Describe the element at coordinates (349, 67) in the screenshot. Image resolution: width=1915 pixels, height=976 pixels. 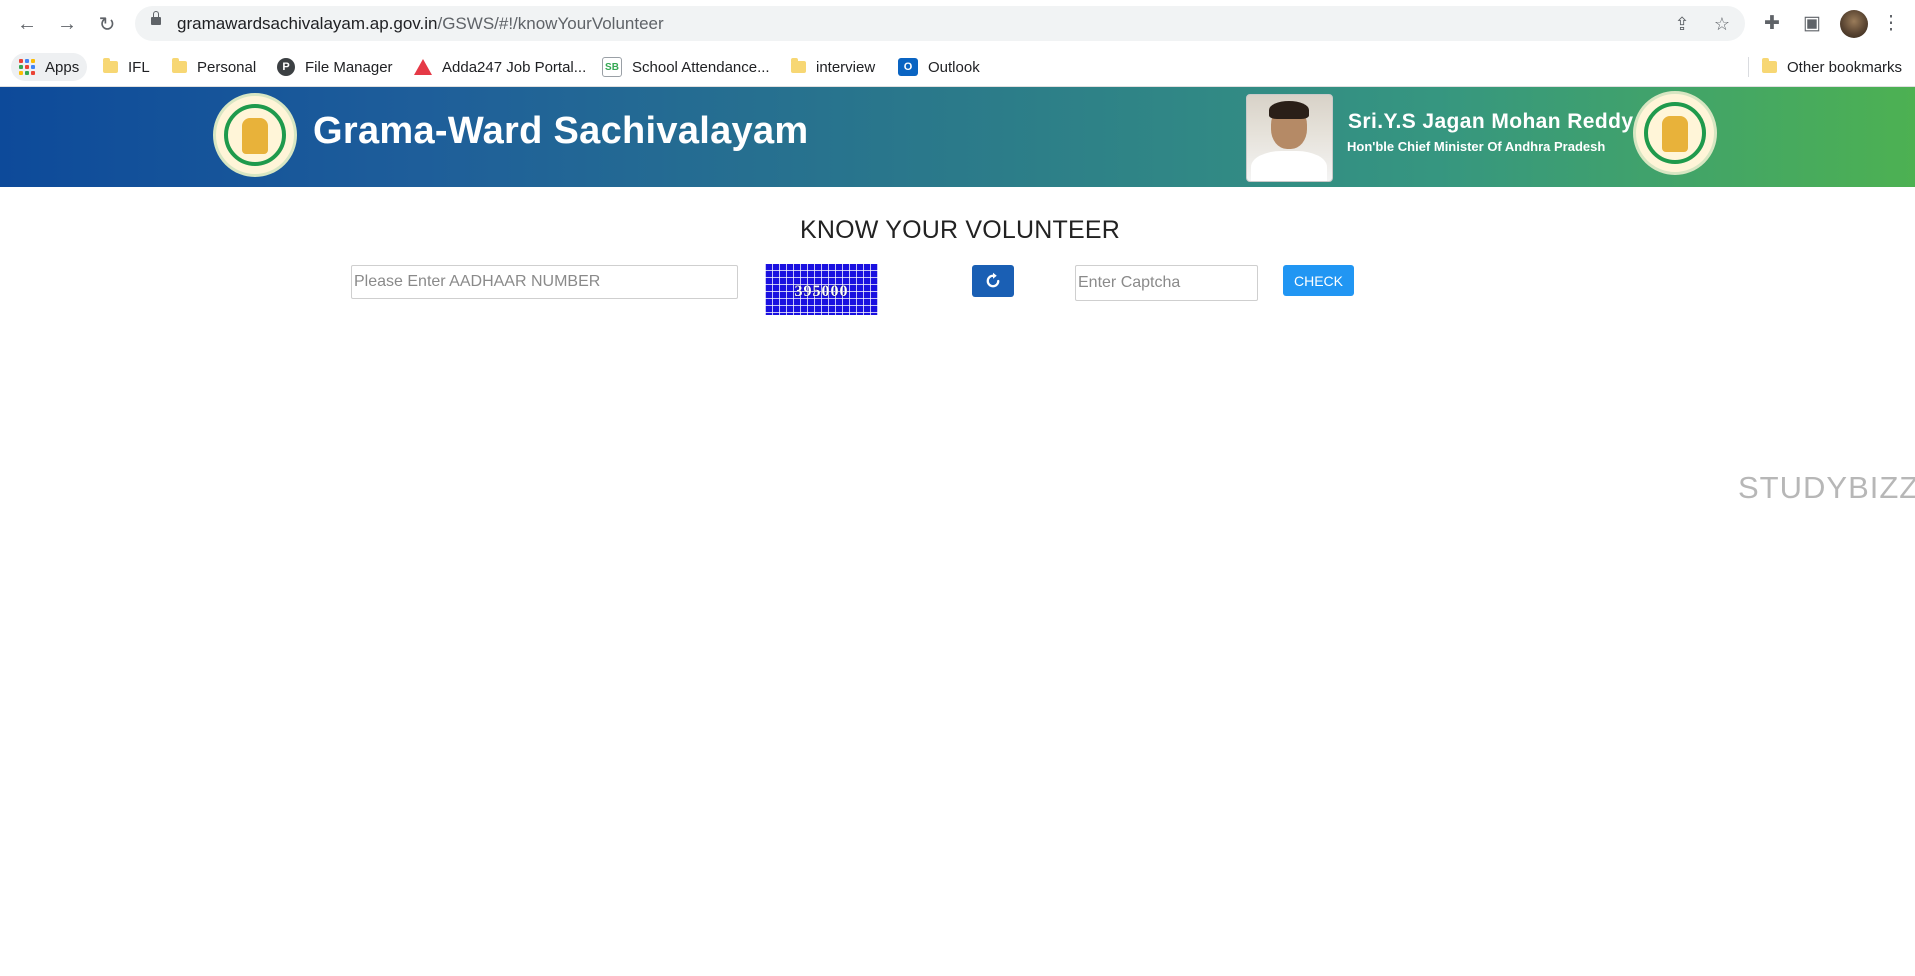
I see `bookmark-label: File Manager` at that location.